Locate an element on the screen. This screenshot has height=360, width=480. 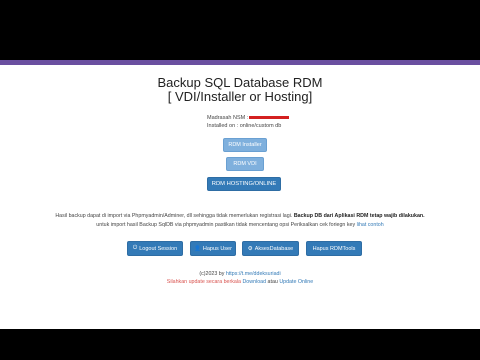
logout-label: Logout Session is located at coordinates (158, 248).